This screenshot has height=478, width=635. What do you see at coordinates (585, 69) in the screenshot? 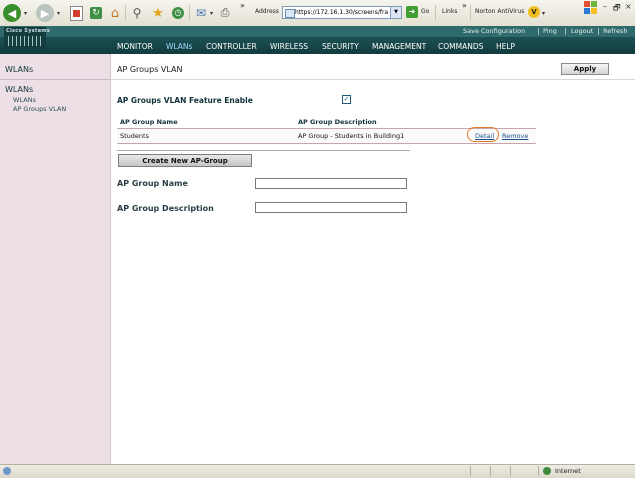
I see `apply-button: Apply` at bounding box center [585, 69].